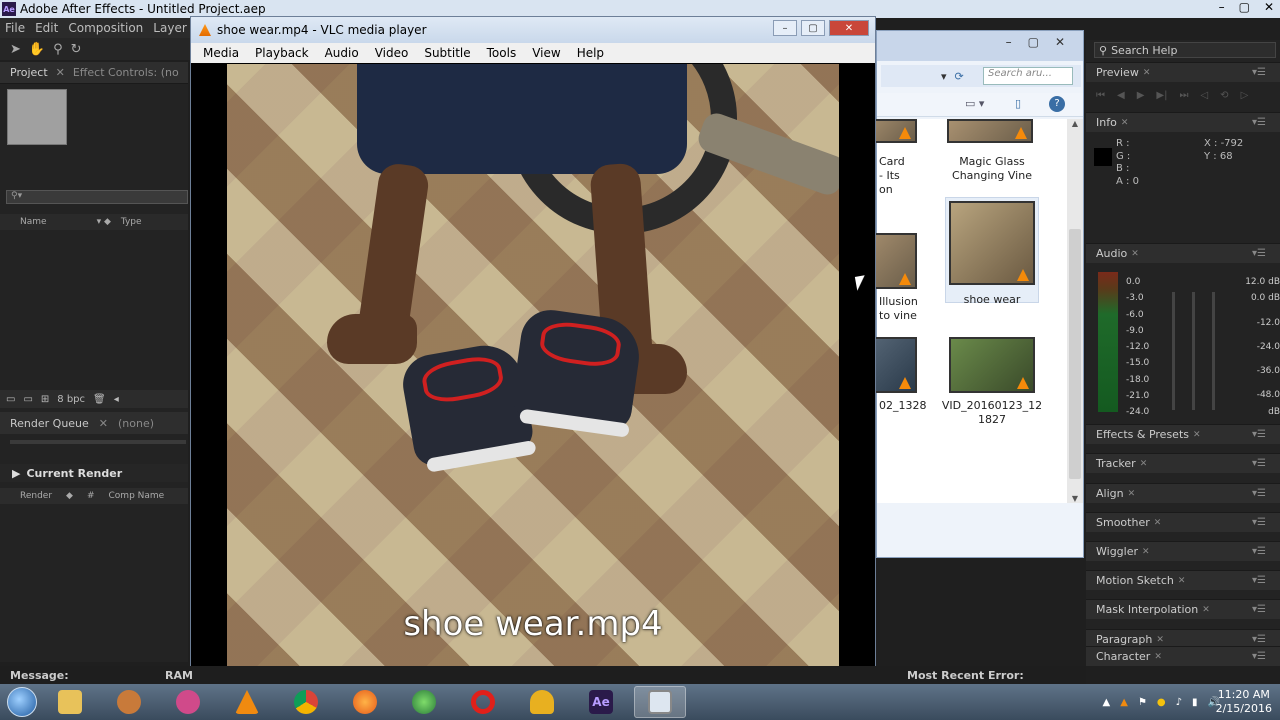 Image resolution: width=1280 pixels, height=720 pixels. What do you see at coordinates (1185, 50) in the screenshot?
I see `search-help-field: ⚲ Search Help` at bounding box center [1185, 50].